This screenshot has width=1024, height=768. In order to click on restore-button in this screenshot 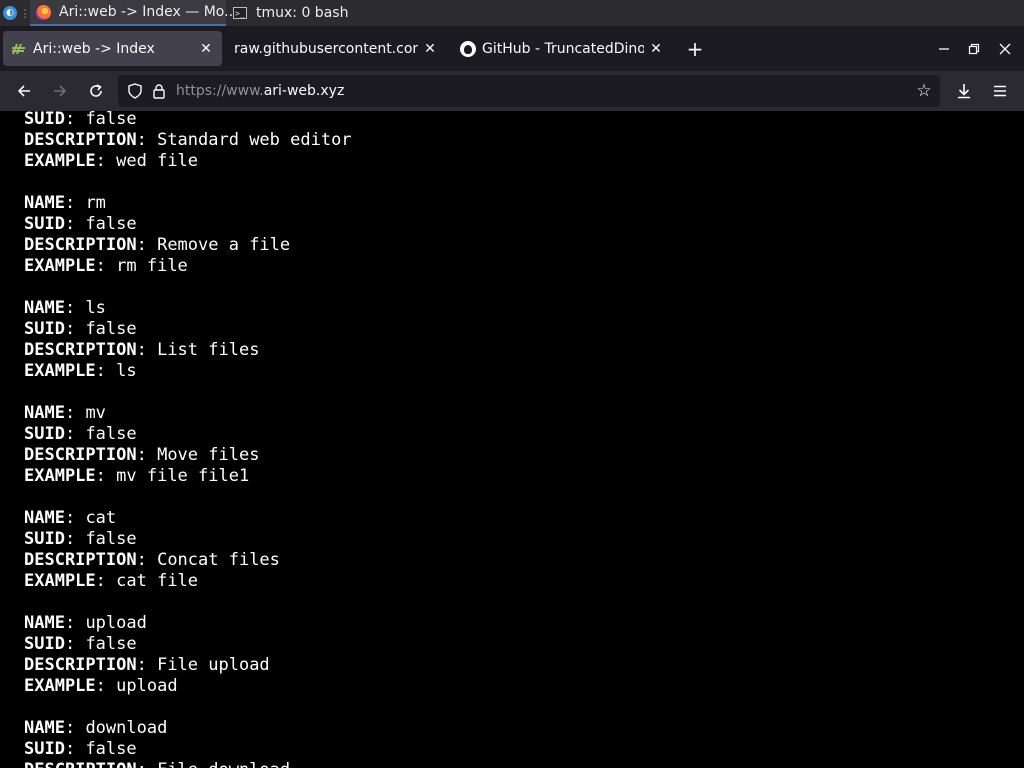, I will do `click(974, 48)`.